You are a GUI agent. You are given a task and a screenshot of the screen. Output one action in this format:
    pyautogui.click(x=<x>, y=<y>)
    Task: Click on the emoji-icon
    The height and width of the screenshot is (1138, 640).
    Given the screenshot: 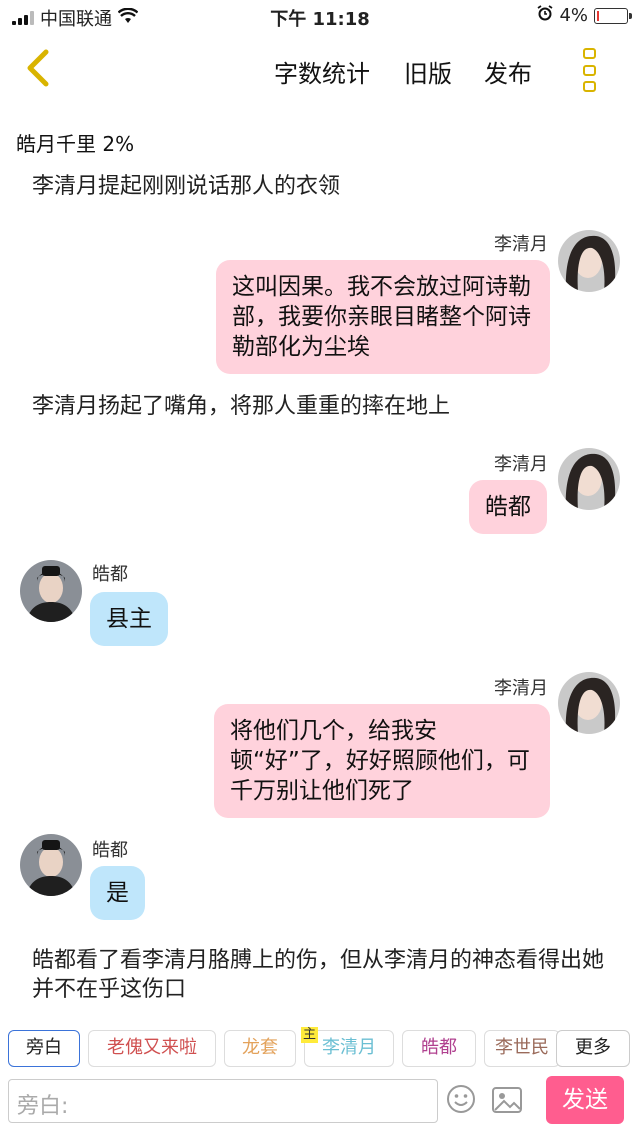 What is the action you would take?
    pyautogui.click(x=461, y=1099)
    